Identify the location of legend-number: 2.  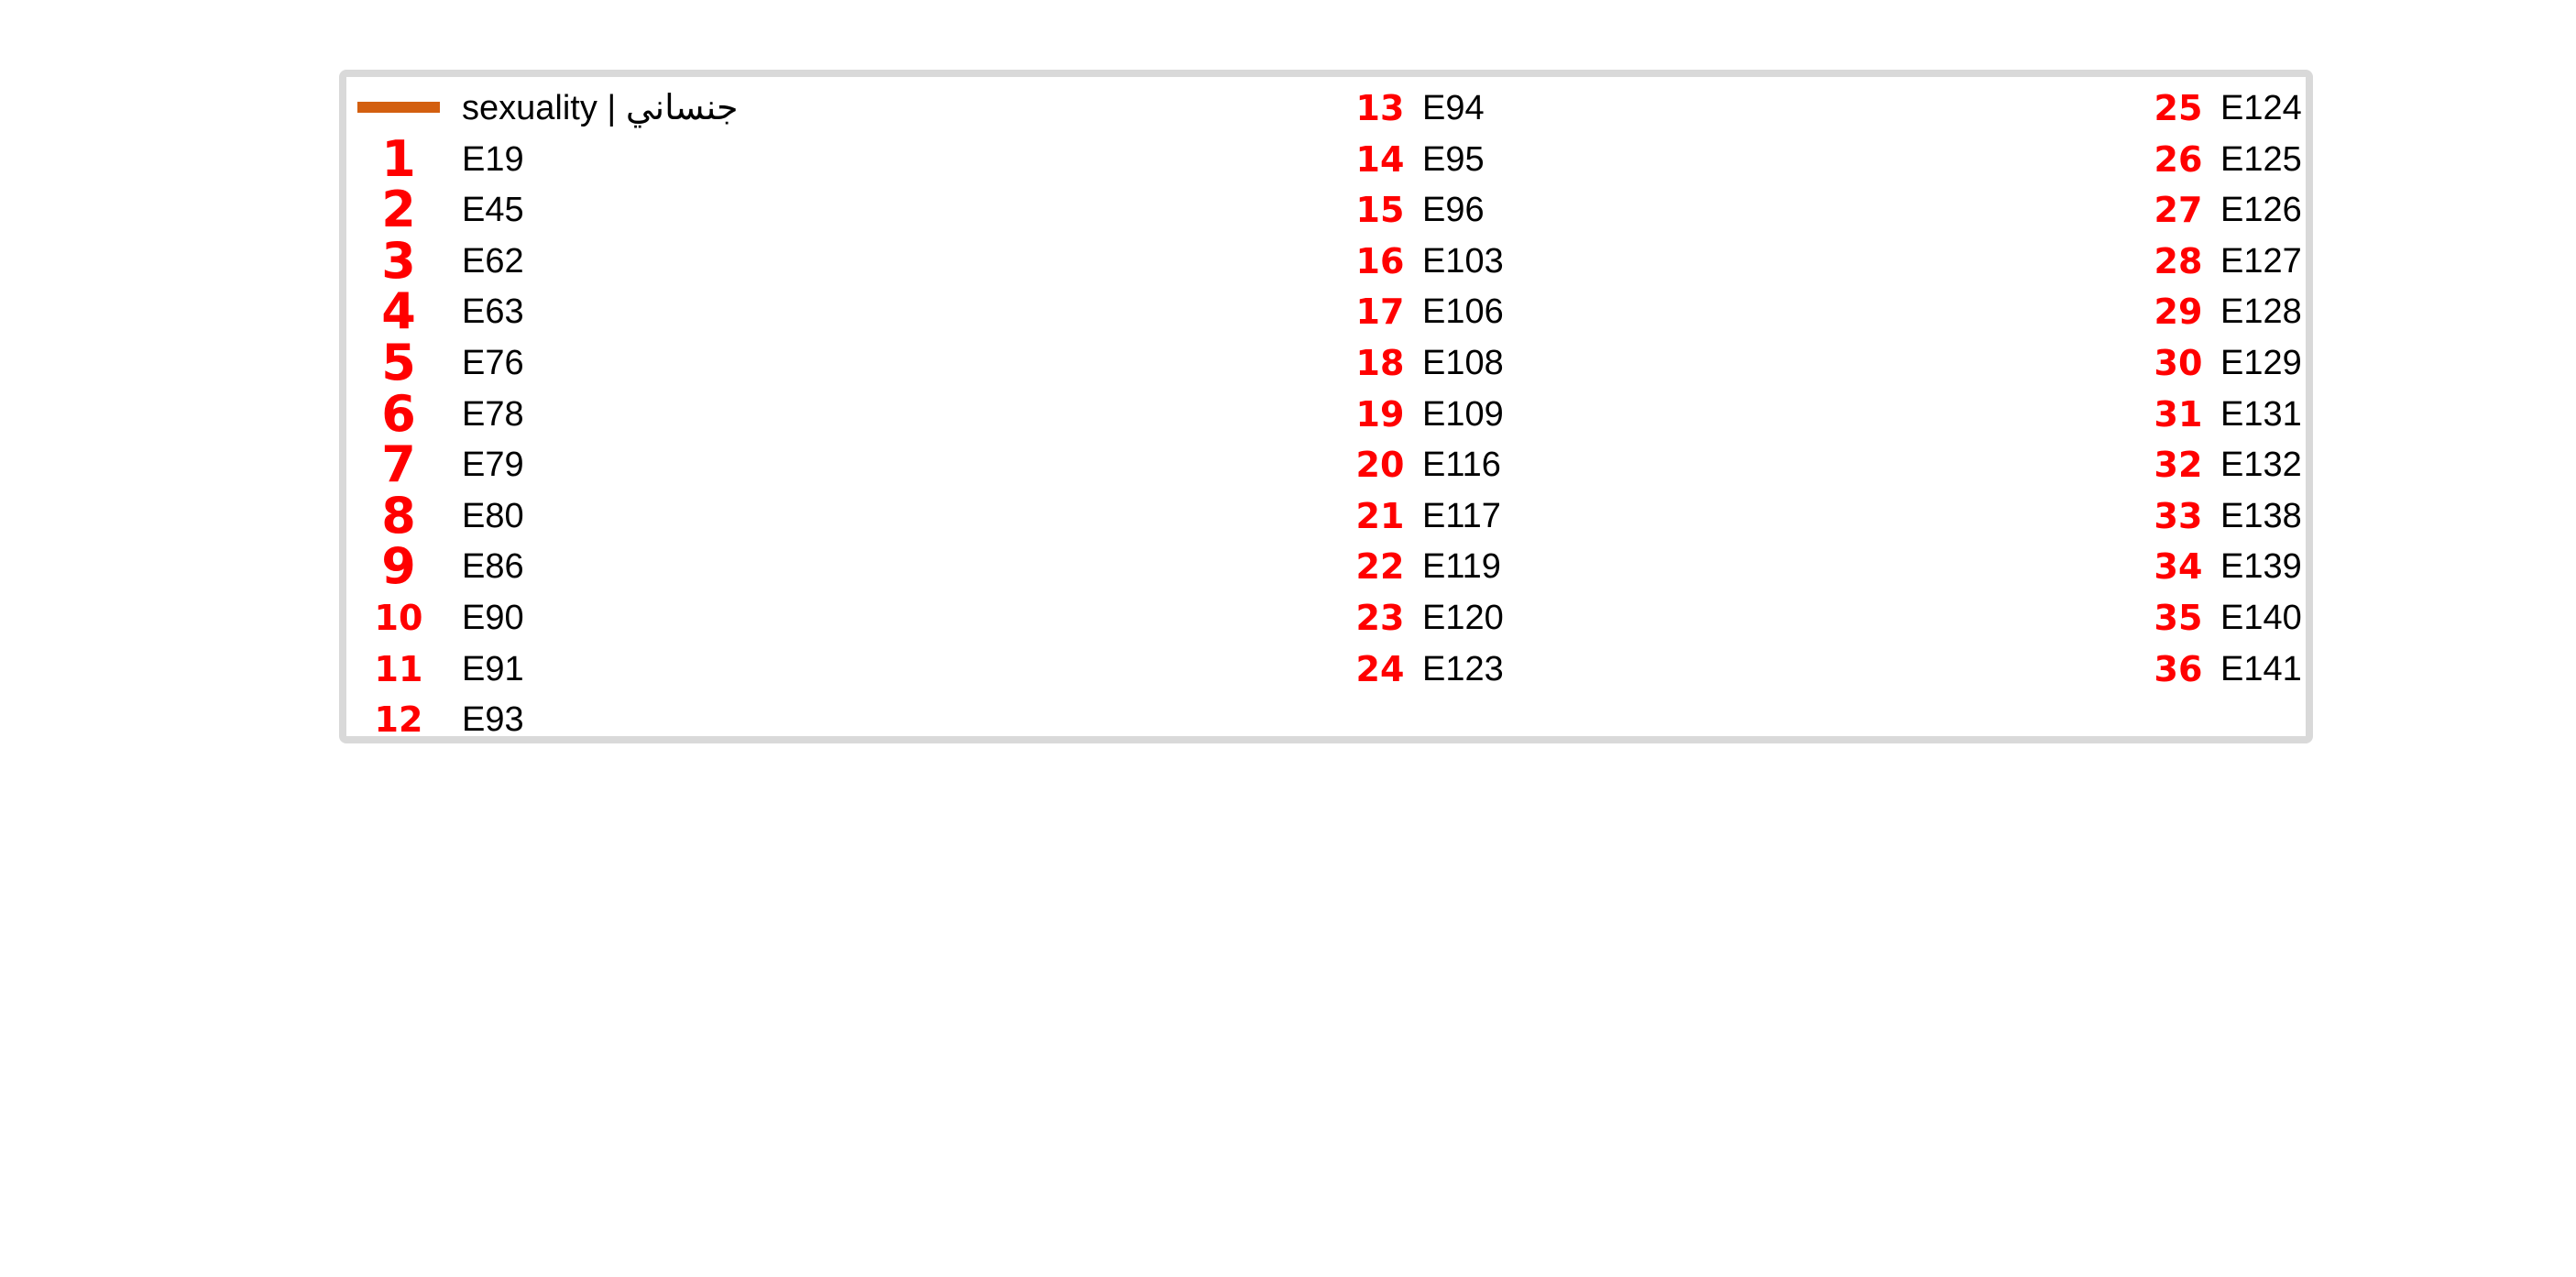
(399, 210).